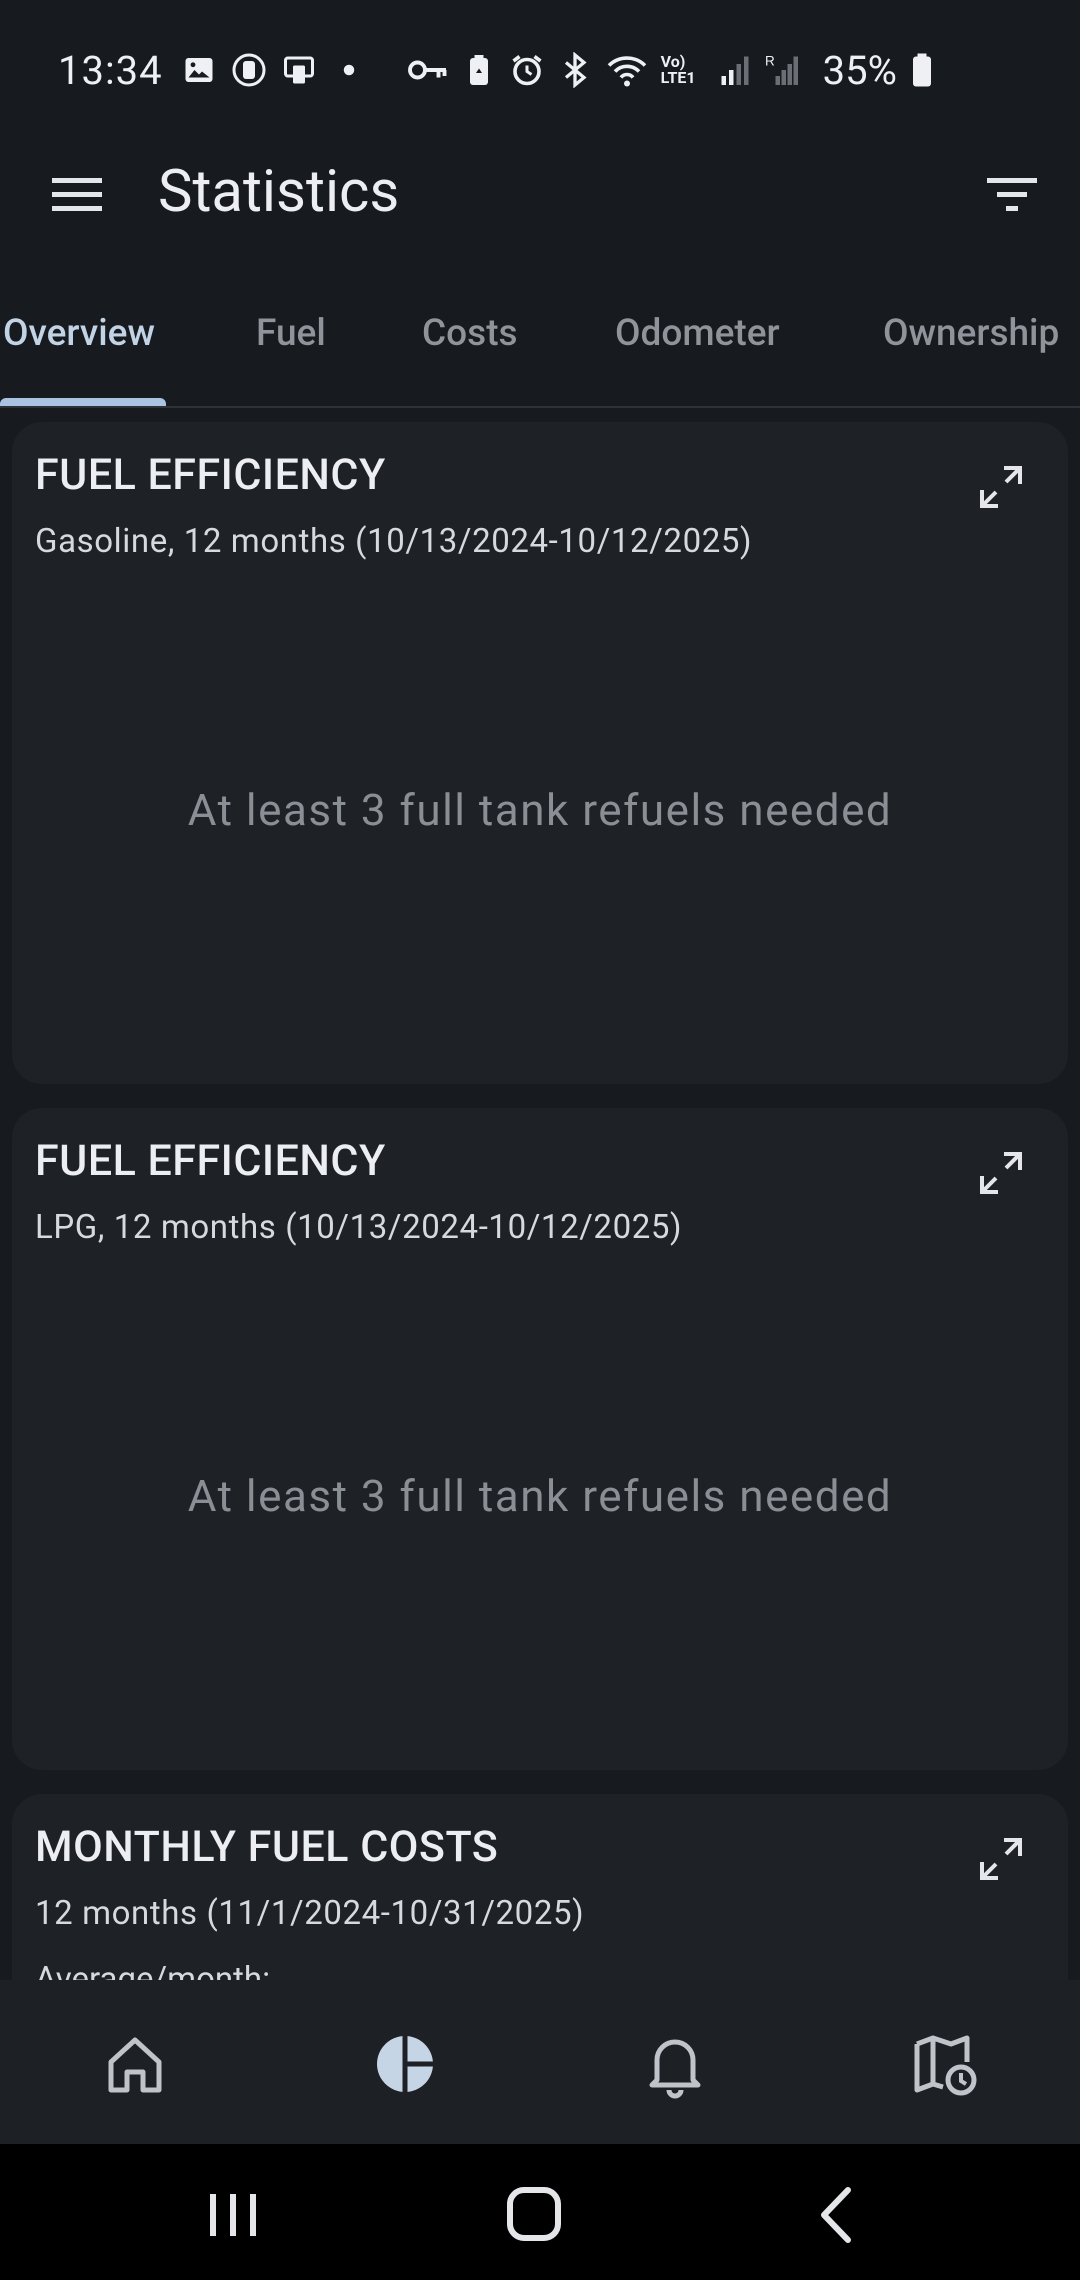 Image resolution: width=1080 pixels, height=2280 pixels. What do you see at coordinates (535, 2215) in the screenshot?
I see `home-button-icon` at bounding box center [535, 2215].